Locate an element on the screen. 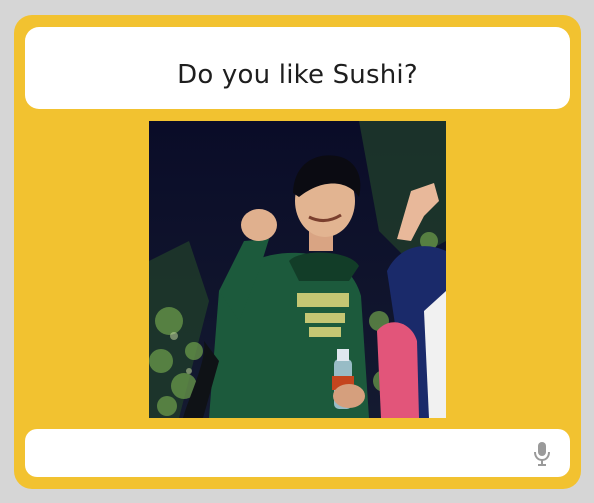 The image size is (594, 503). answer-input is located at coordinates (279, 454).